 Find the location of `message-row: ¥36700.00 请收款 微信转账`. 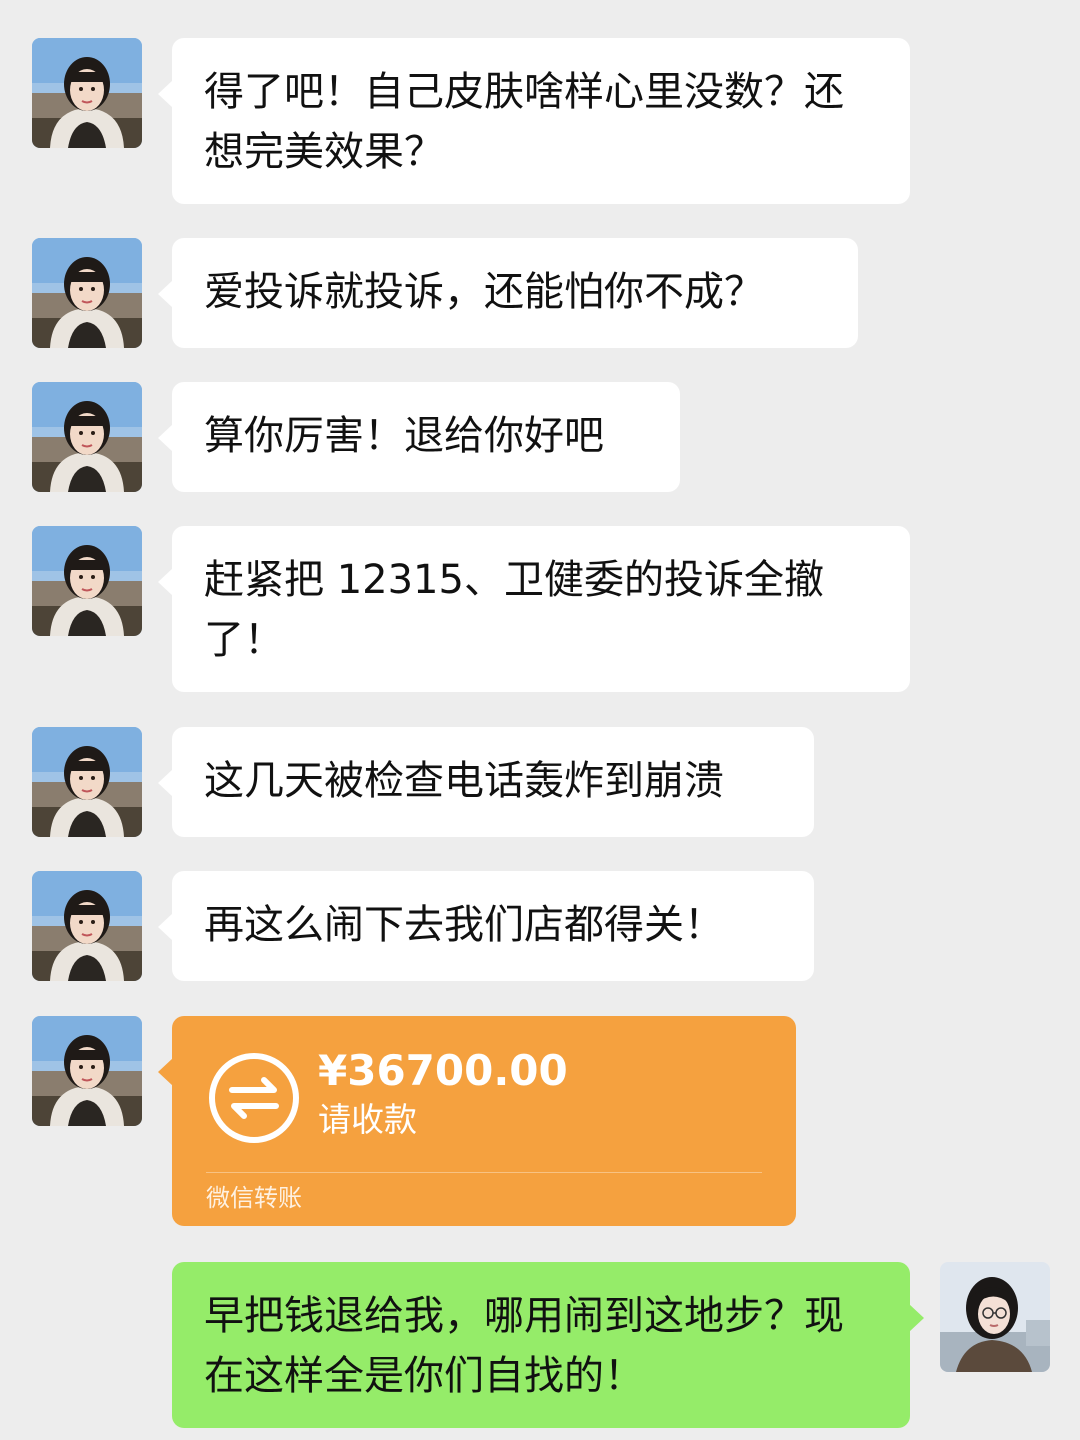

message-row: ¥36700.00 请收款 微信转账 is located at coordinates (540, 1121).